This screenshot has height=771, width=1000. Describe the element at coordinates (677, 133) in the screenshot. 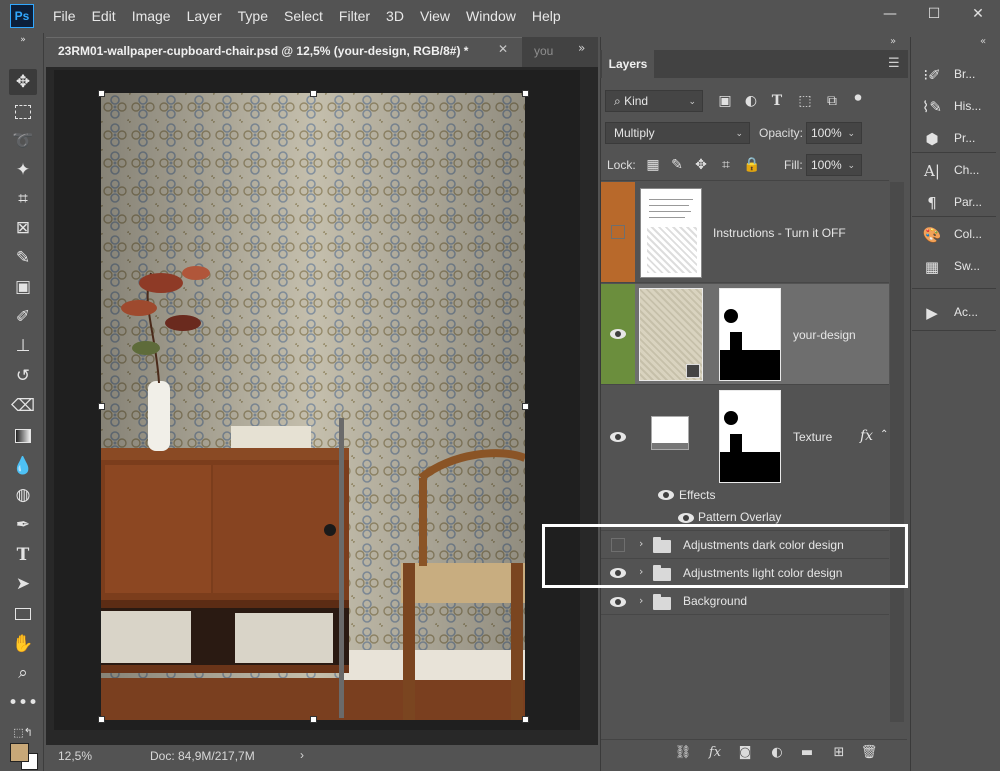

I see `blend-mode-select: Multiply ⌄` at that location.